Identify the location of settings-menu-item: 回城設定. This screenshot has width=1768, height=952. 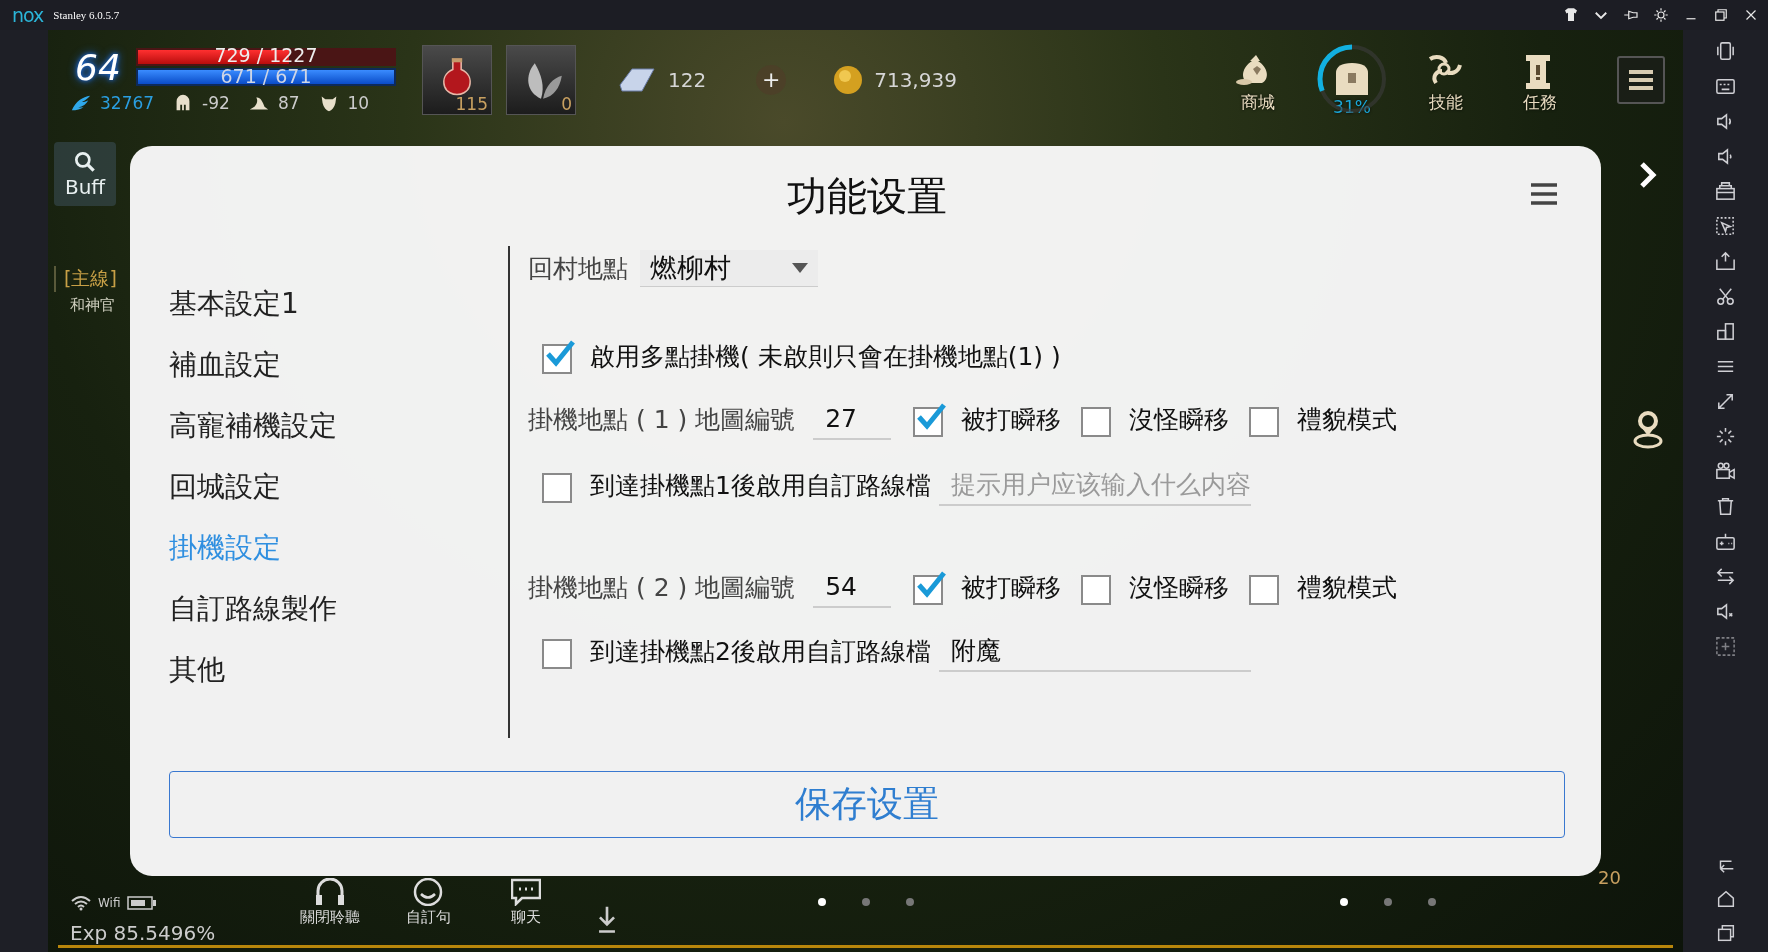
(225, 487).